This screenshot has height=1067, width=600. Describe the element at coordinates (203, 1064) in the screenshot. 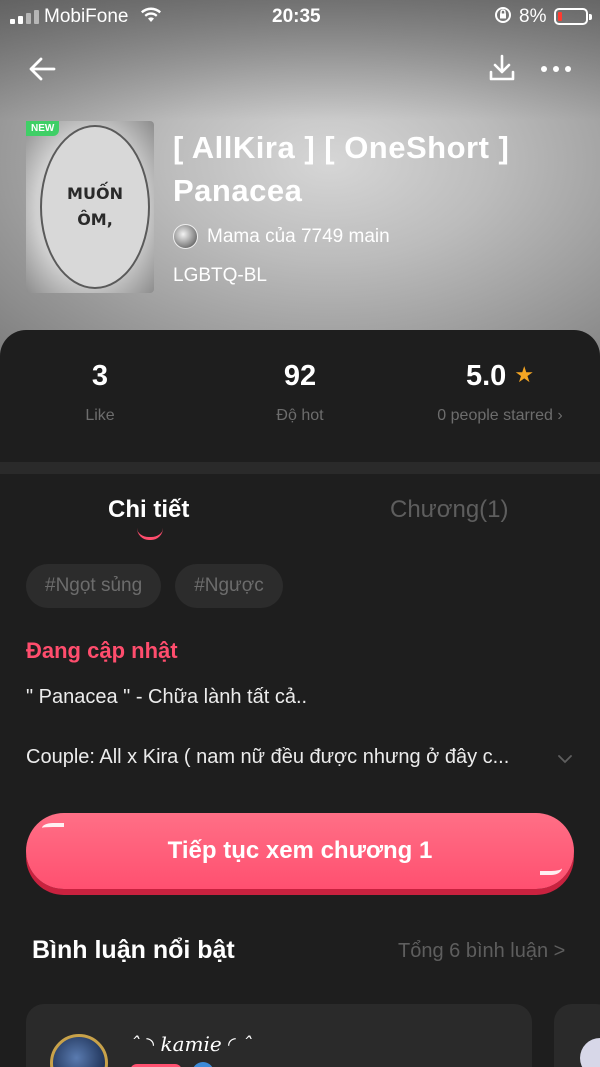

I see `verified-badge-icon` at that location.